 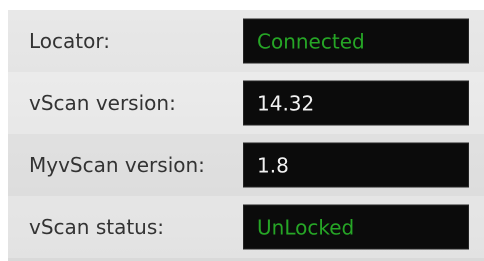 I want to click on top-strip, so click(x=242, y=5).